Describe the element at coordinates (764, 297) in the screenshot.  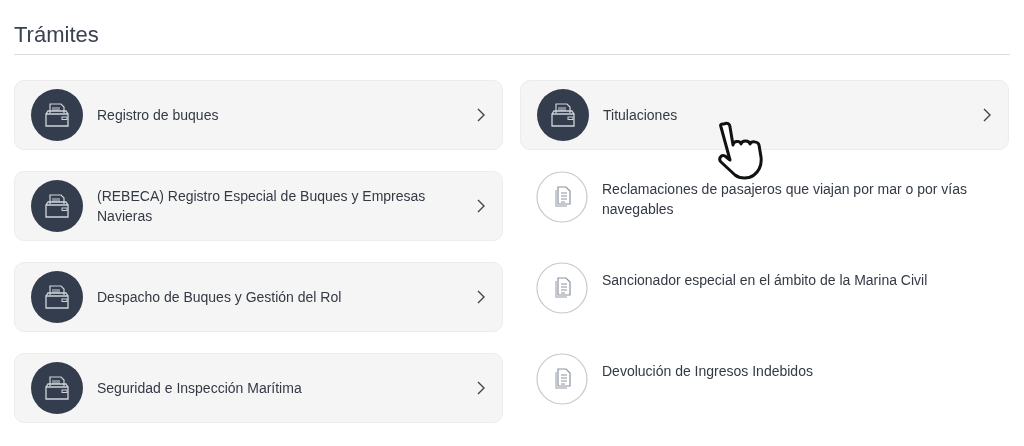
I see `procedure-link: Sancionador especial en el ámbito de la Marina Civil` at that location.